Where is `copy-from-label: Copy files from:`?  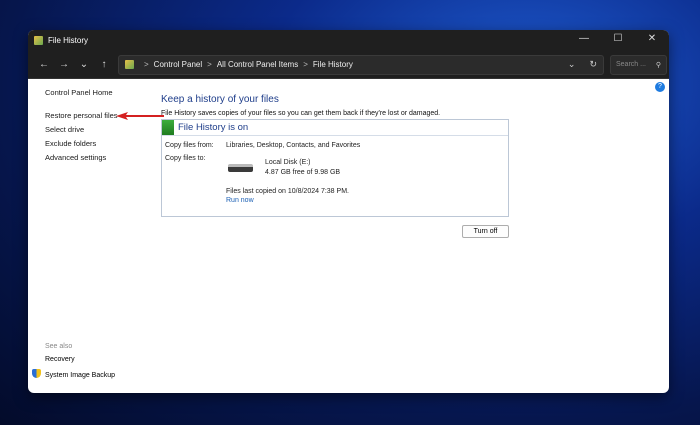
copy-from-label: Copy files from: is located at coordinates (189, 145).